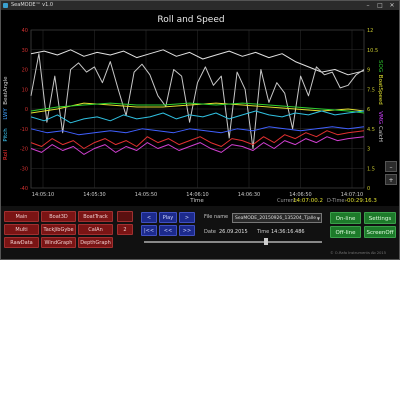 Image resolution: width=400 pixels, height=400 pixels. I want to click on x-tick-label: 14:06:30, so click(249, 195).